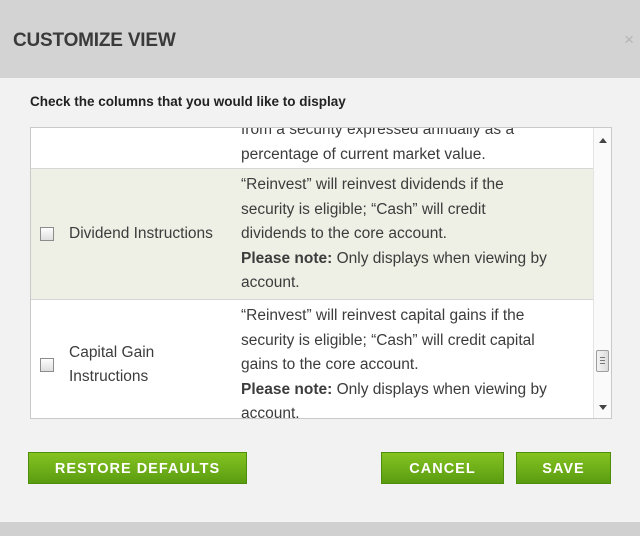  What do you see at coordinates (330, 364) in the screenshot?
I see `description-line: gains to the core account.` at bounding box center [330, 364].